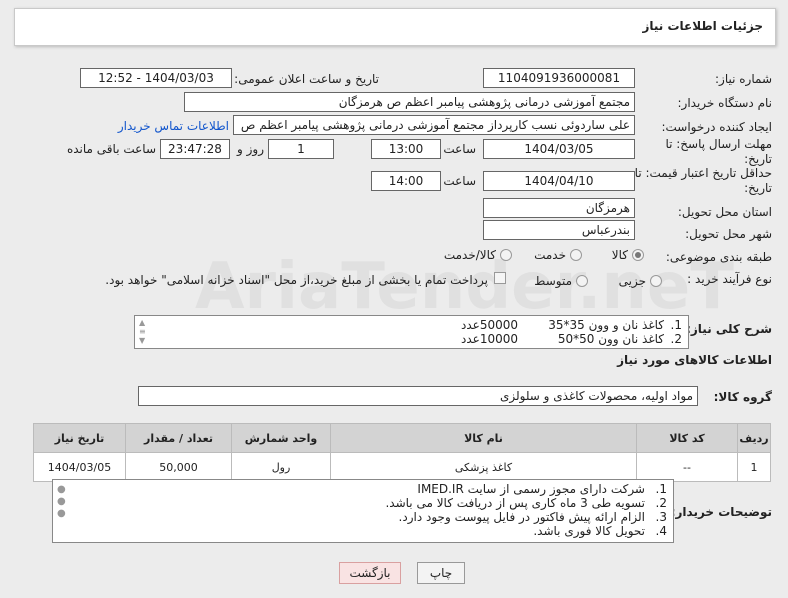 This screenshot has height=598, width=788. I want to click on announce-label: تاریخ و ساعت اعلان عمومی:, so click(306, 79).